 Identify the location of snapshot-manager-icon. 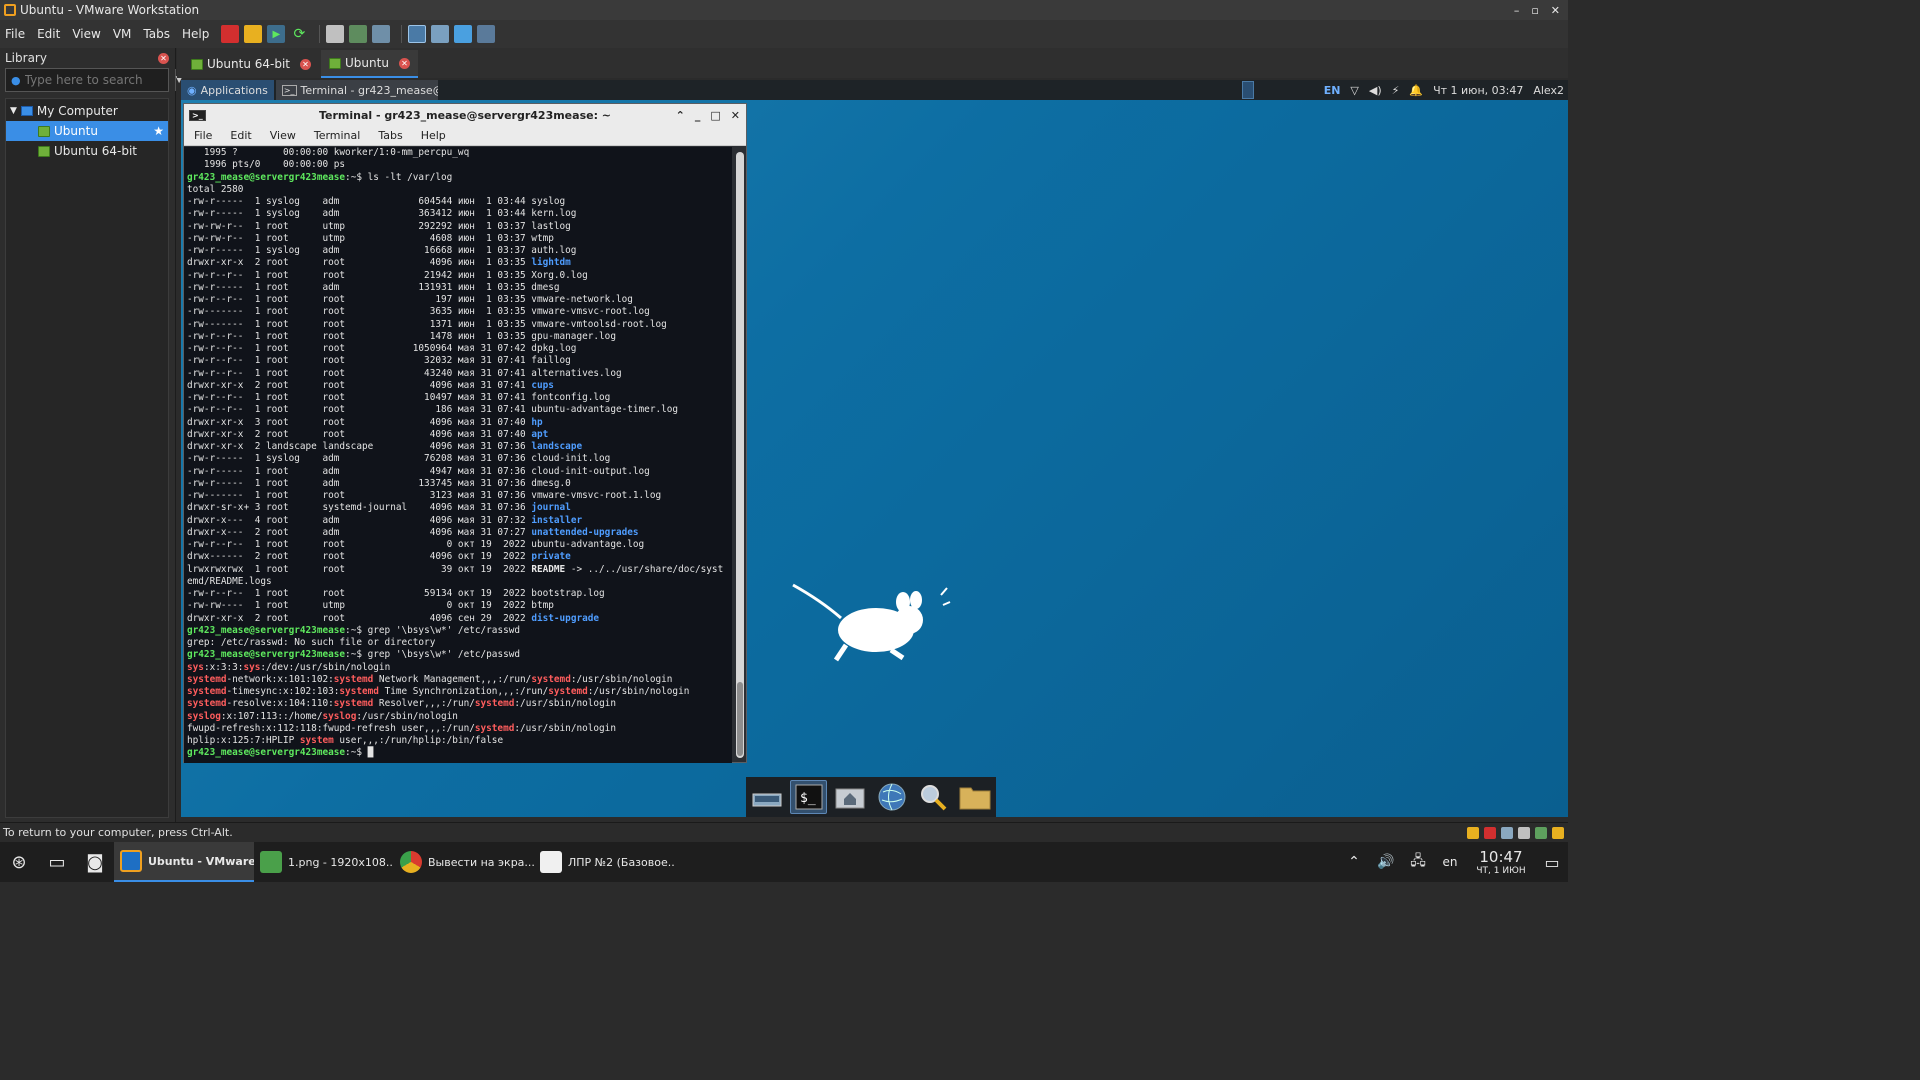
(381, 34).